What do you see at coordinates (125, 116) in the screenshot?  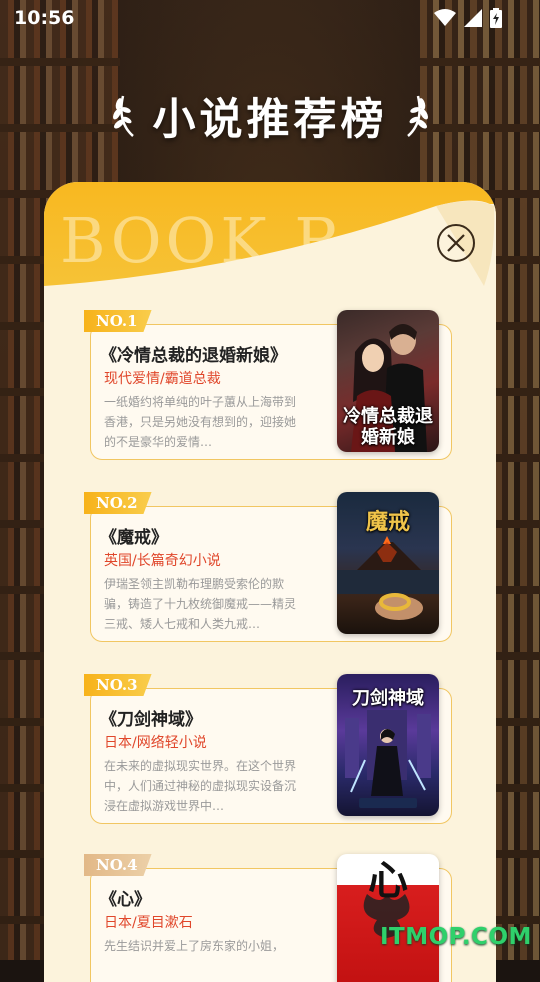 I see `laurel-left-icon` at bounding box center [125, 116].